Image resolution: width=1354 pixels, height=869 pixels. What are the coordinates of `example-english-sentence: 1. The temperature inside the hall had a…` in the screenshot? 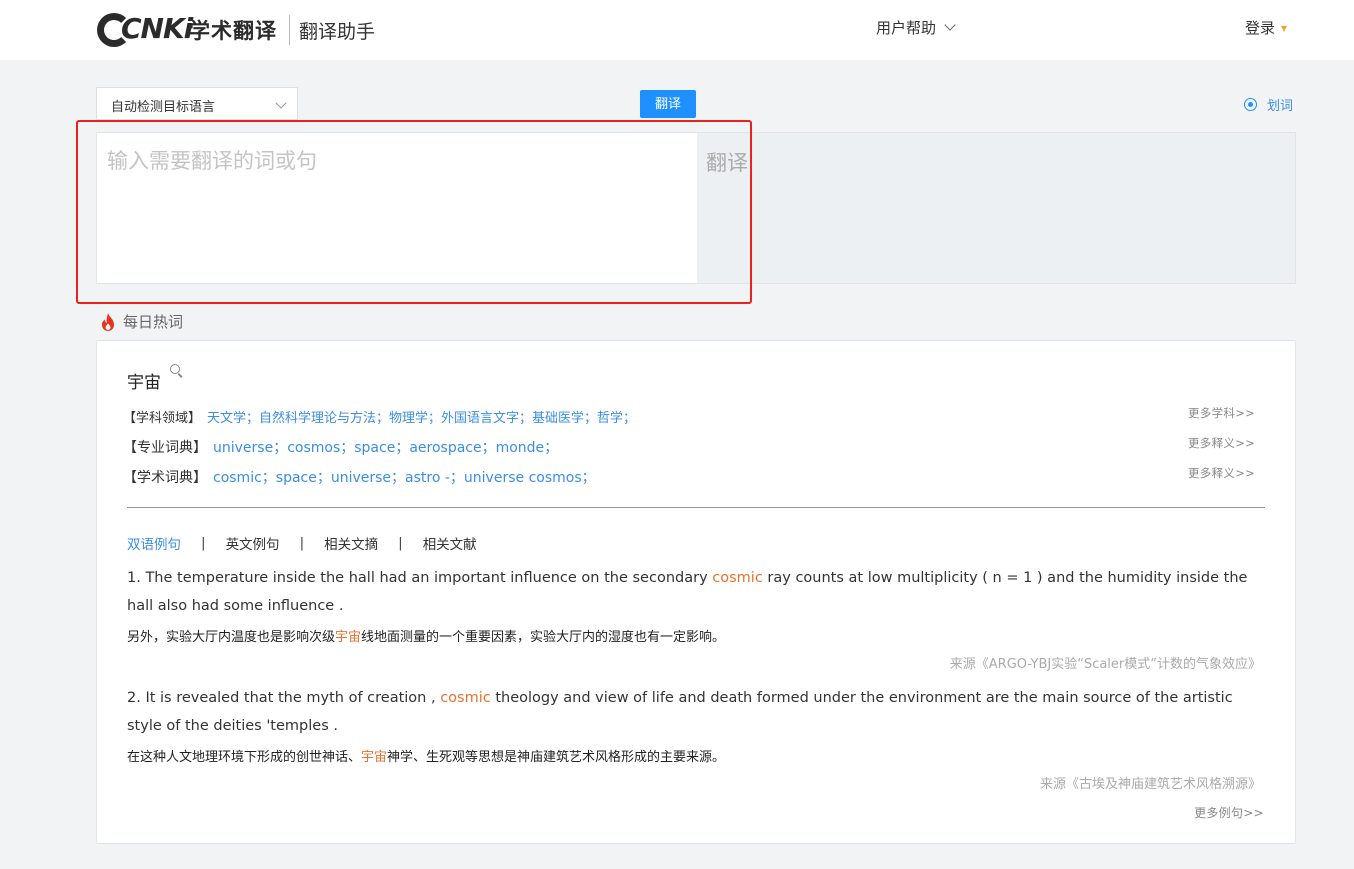 It's located at (692, 592).